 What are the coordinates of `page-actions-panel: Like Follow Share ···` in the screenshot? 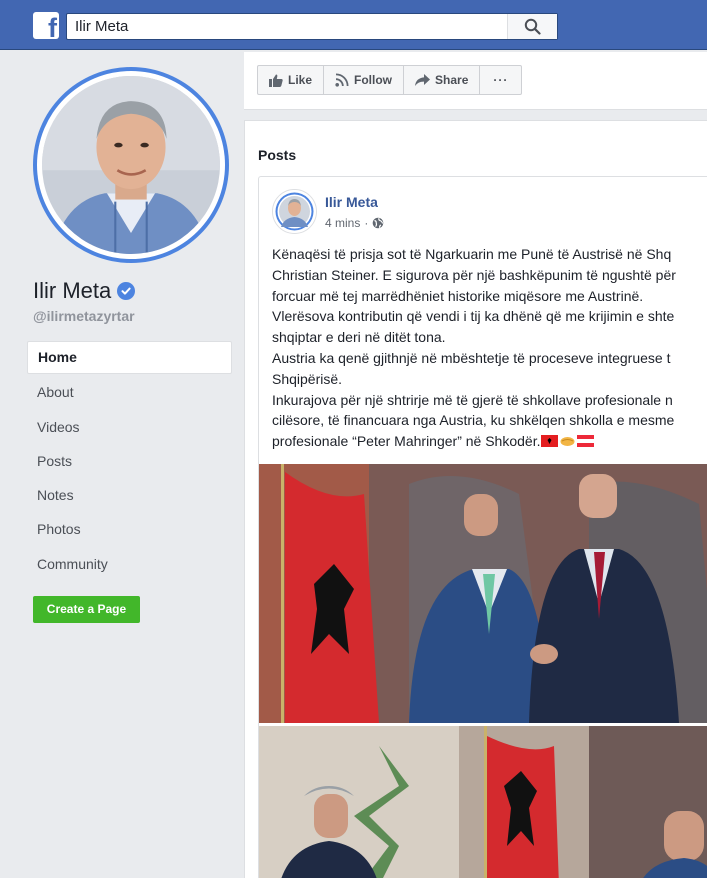 It's located at (475, 81).